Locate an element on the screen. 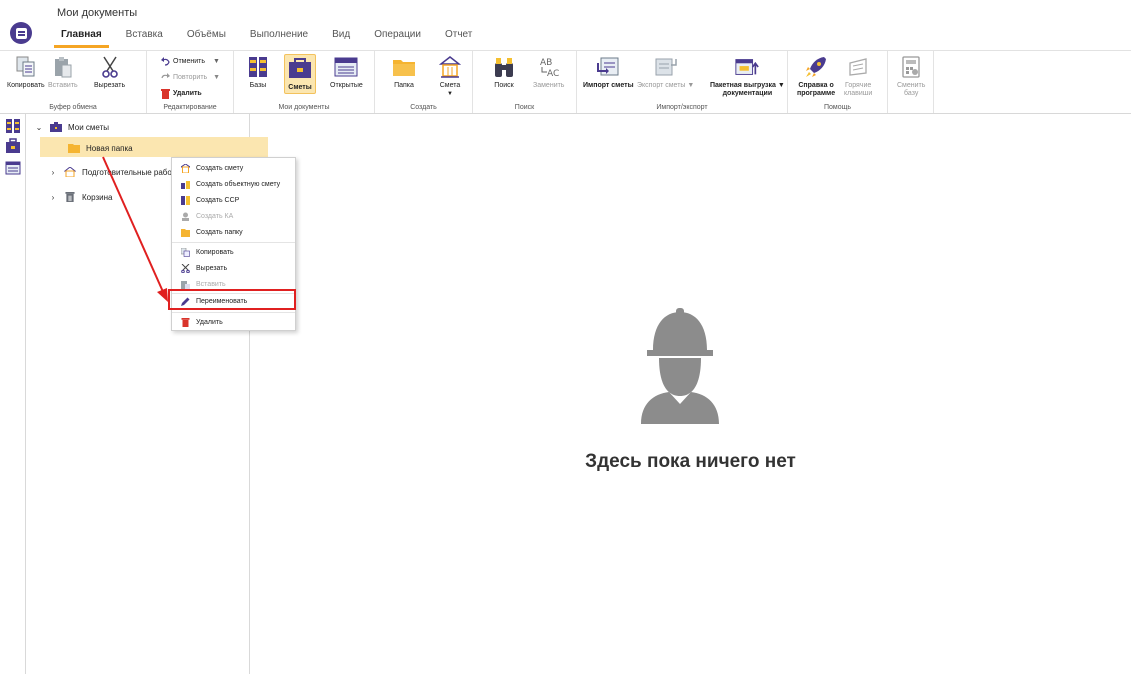 This screenshot has height=674, width=1131. bases-button: Базы is located at coordinates (258, 72).